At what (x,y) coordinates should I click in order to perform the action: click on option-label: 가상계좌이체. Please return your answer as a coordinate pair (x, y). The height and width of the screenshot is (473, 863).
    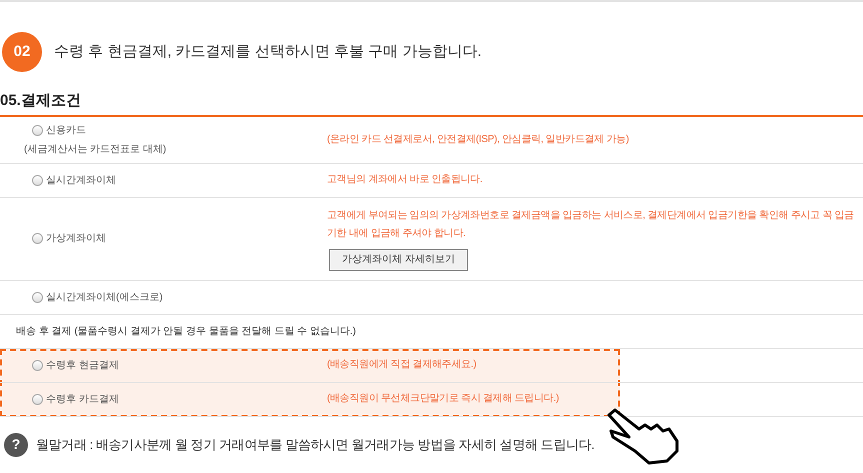
    Looking at the image, I should click on (76, 239).